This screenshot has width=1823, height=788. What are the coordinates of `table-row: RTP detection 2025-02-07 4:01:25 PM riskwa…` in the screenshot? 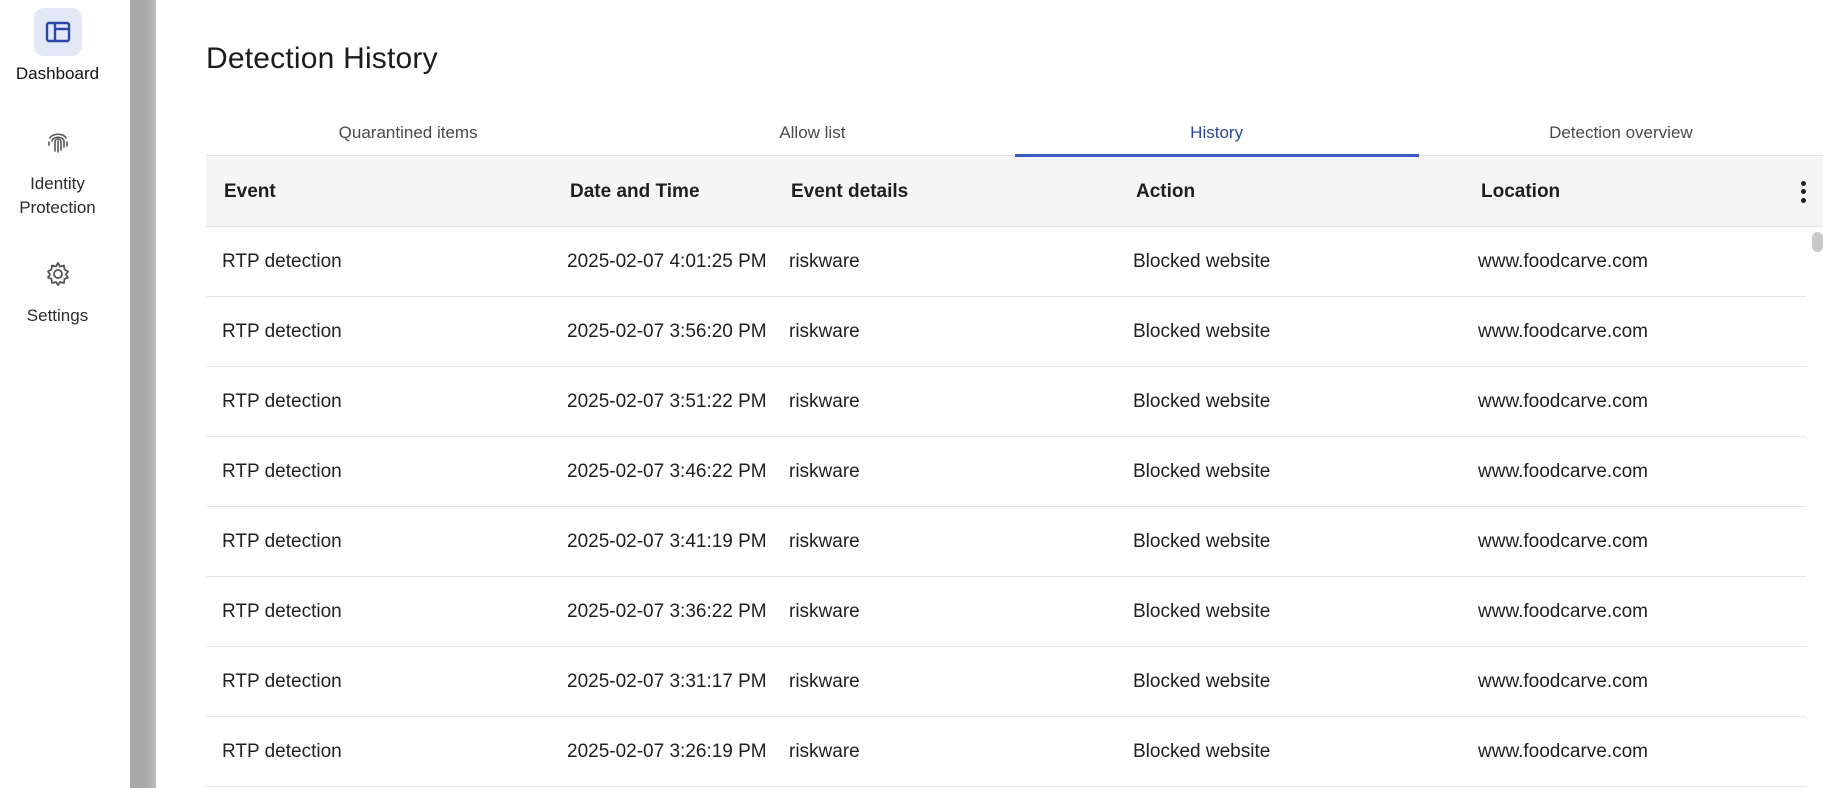 It's located at (1006, 262).